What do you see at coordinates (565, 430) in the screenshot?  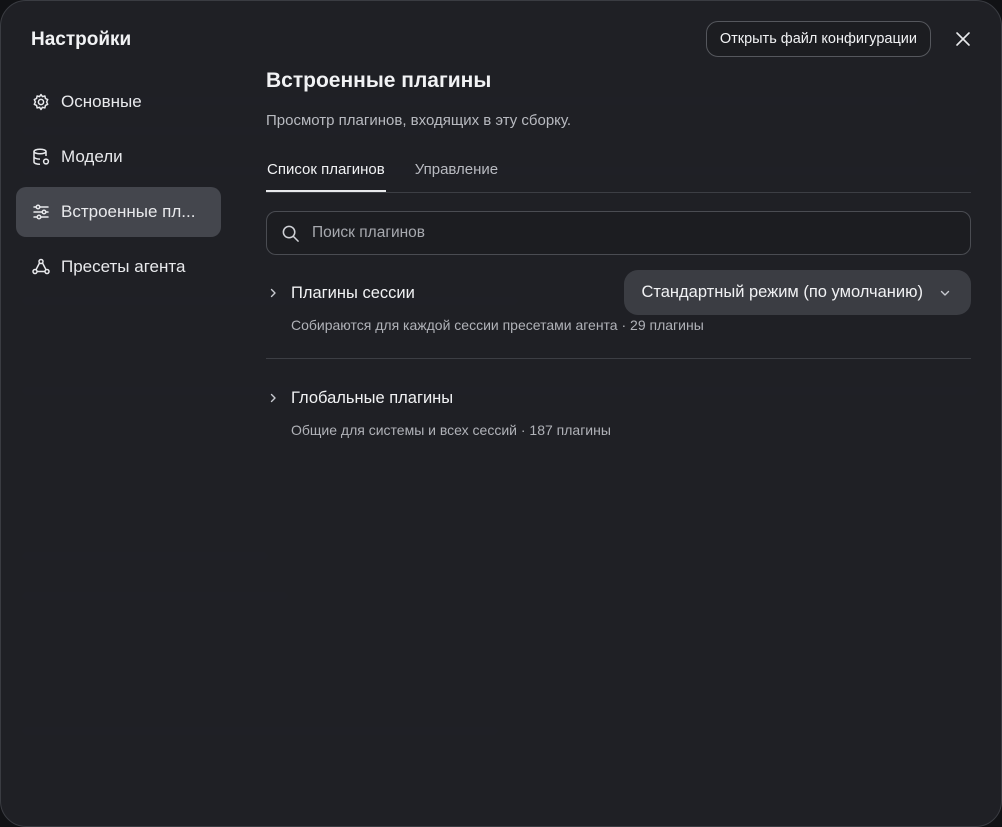 I see `plugin-group-count: · 187 плагины` at bounding box center [565, 430].